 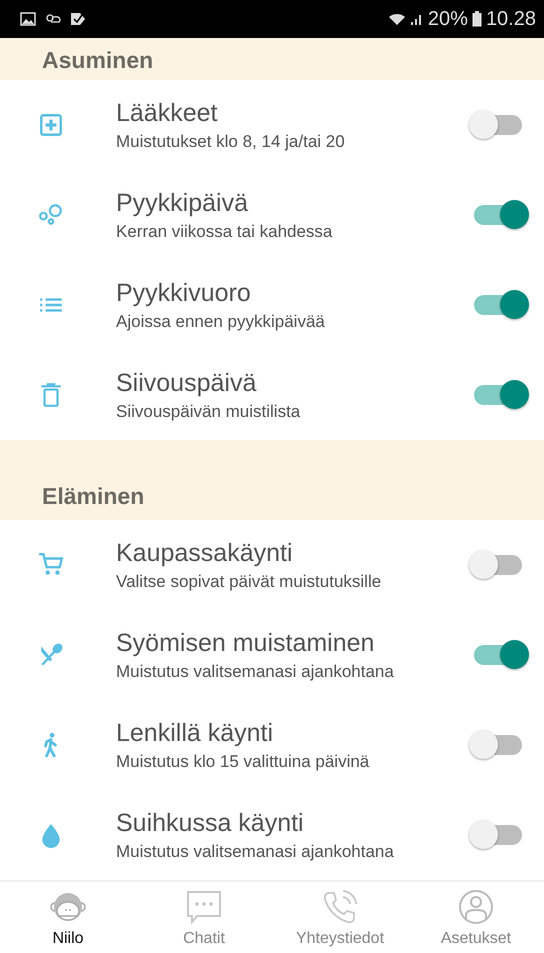 I want to click on setting-description: Siivouspäivän muistilista, so click(x=209, y=412).